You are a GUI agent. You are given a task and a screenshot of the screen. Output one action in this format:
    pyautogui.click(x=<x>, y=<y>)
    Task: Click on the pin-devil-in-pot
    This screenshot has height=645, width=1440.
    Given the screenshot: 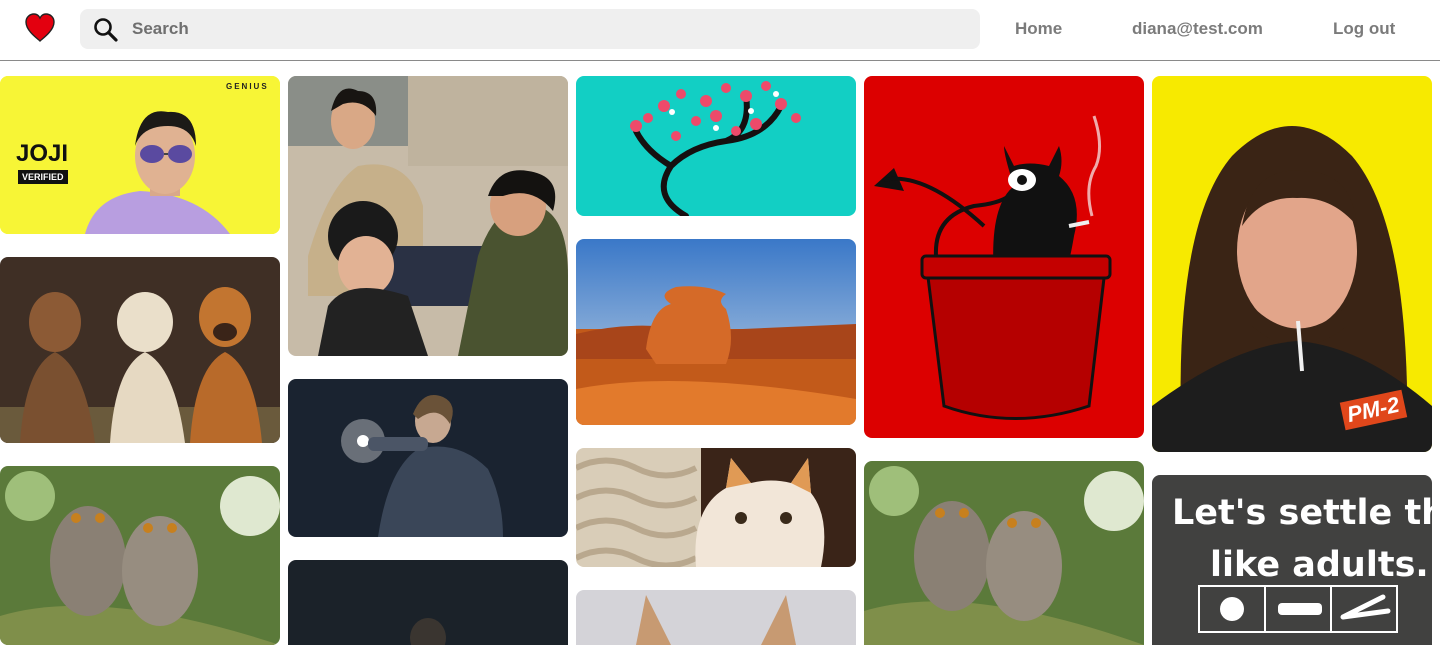 What is the action you would take?
    pyautogui.click(x=1004, y=257)
    